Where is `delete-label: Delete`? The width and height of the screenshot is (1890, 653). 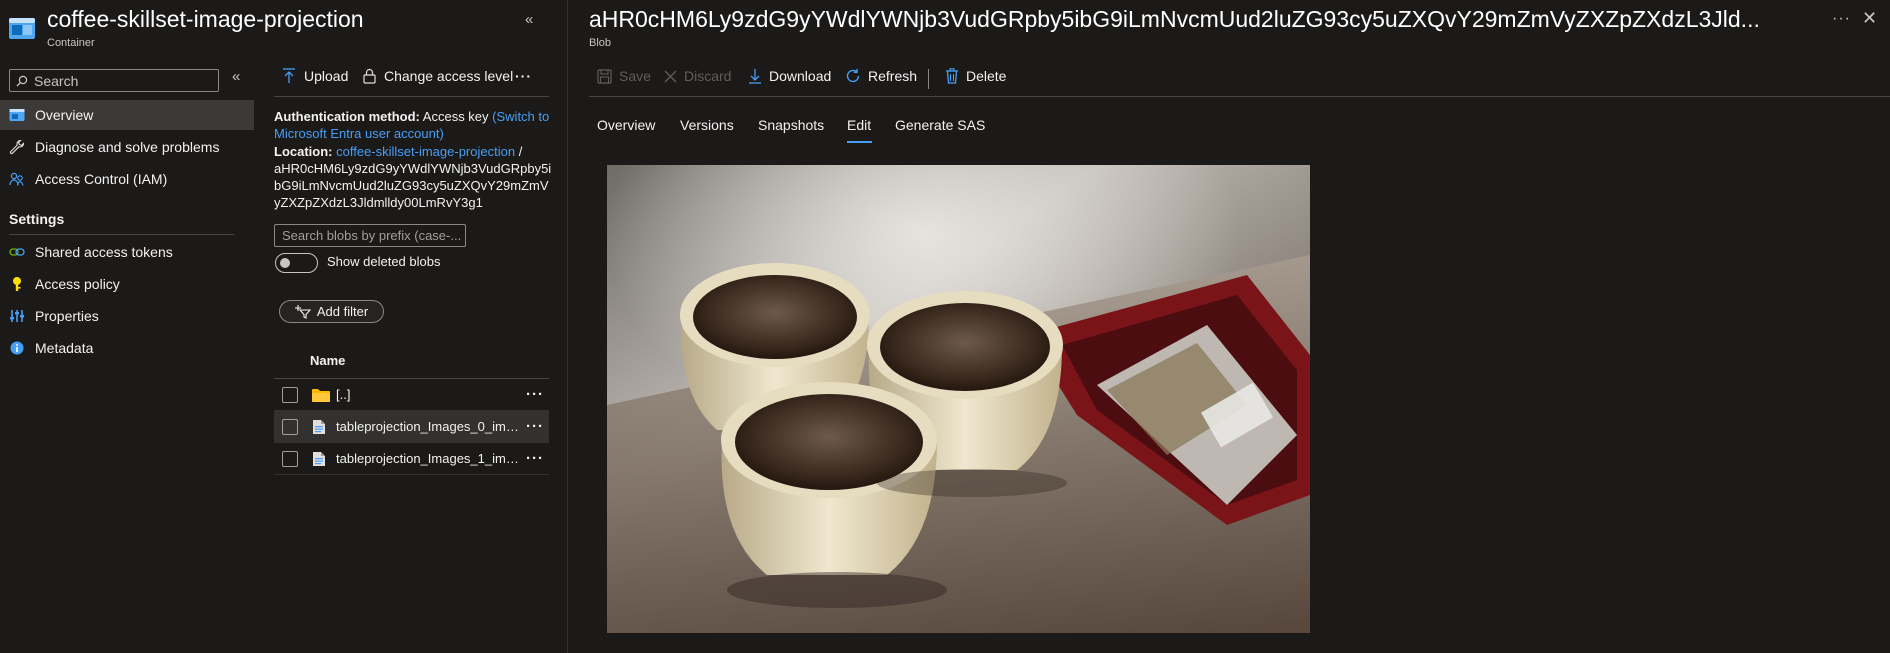 delete-label: Delete is located at coordinates (986, 76).